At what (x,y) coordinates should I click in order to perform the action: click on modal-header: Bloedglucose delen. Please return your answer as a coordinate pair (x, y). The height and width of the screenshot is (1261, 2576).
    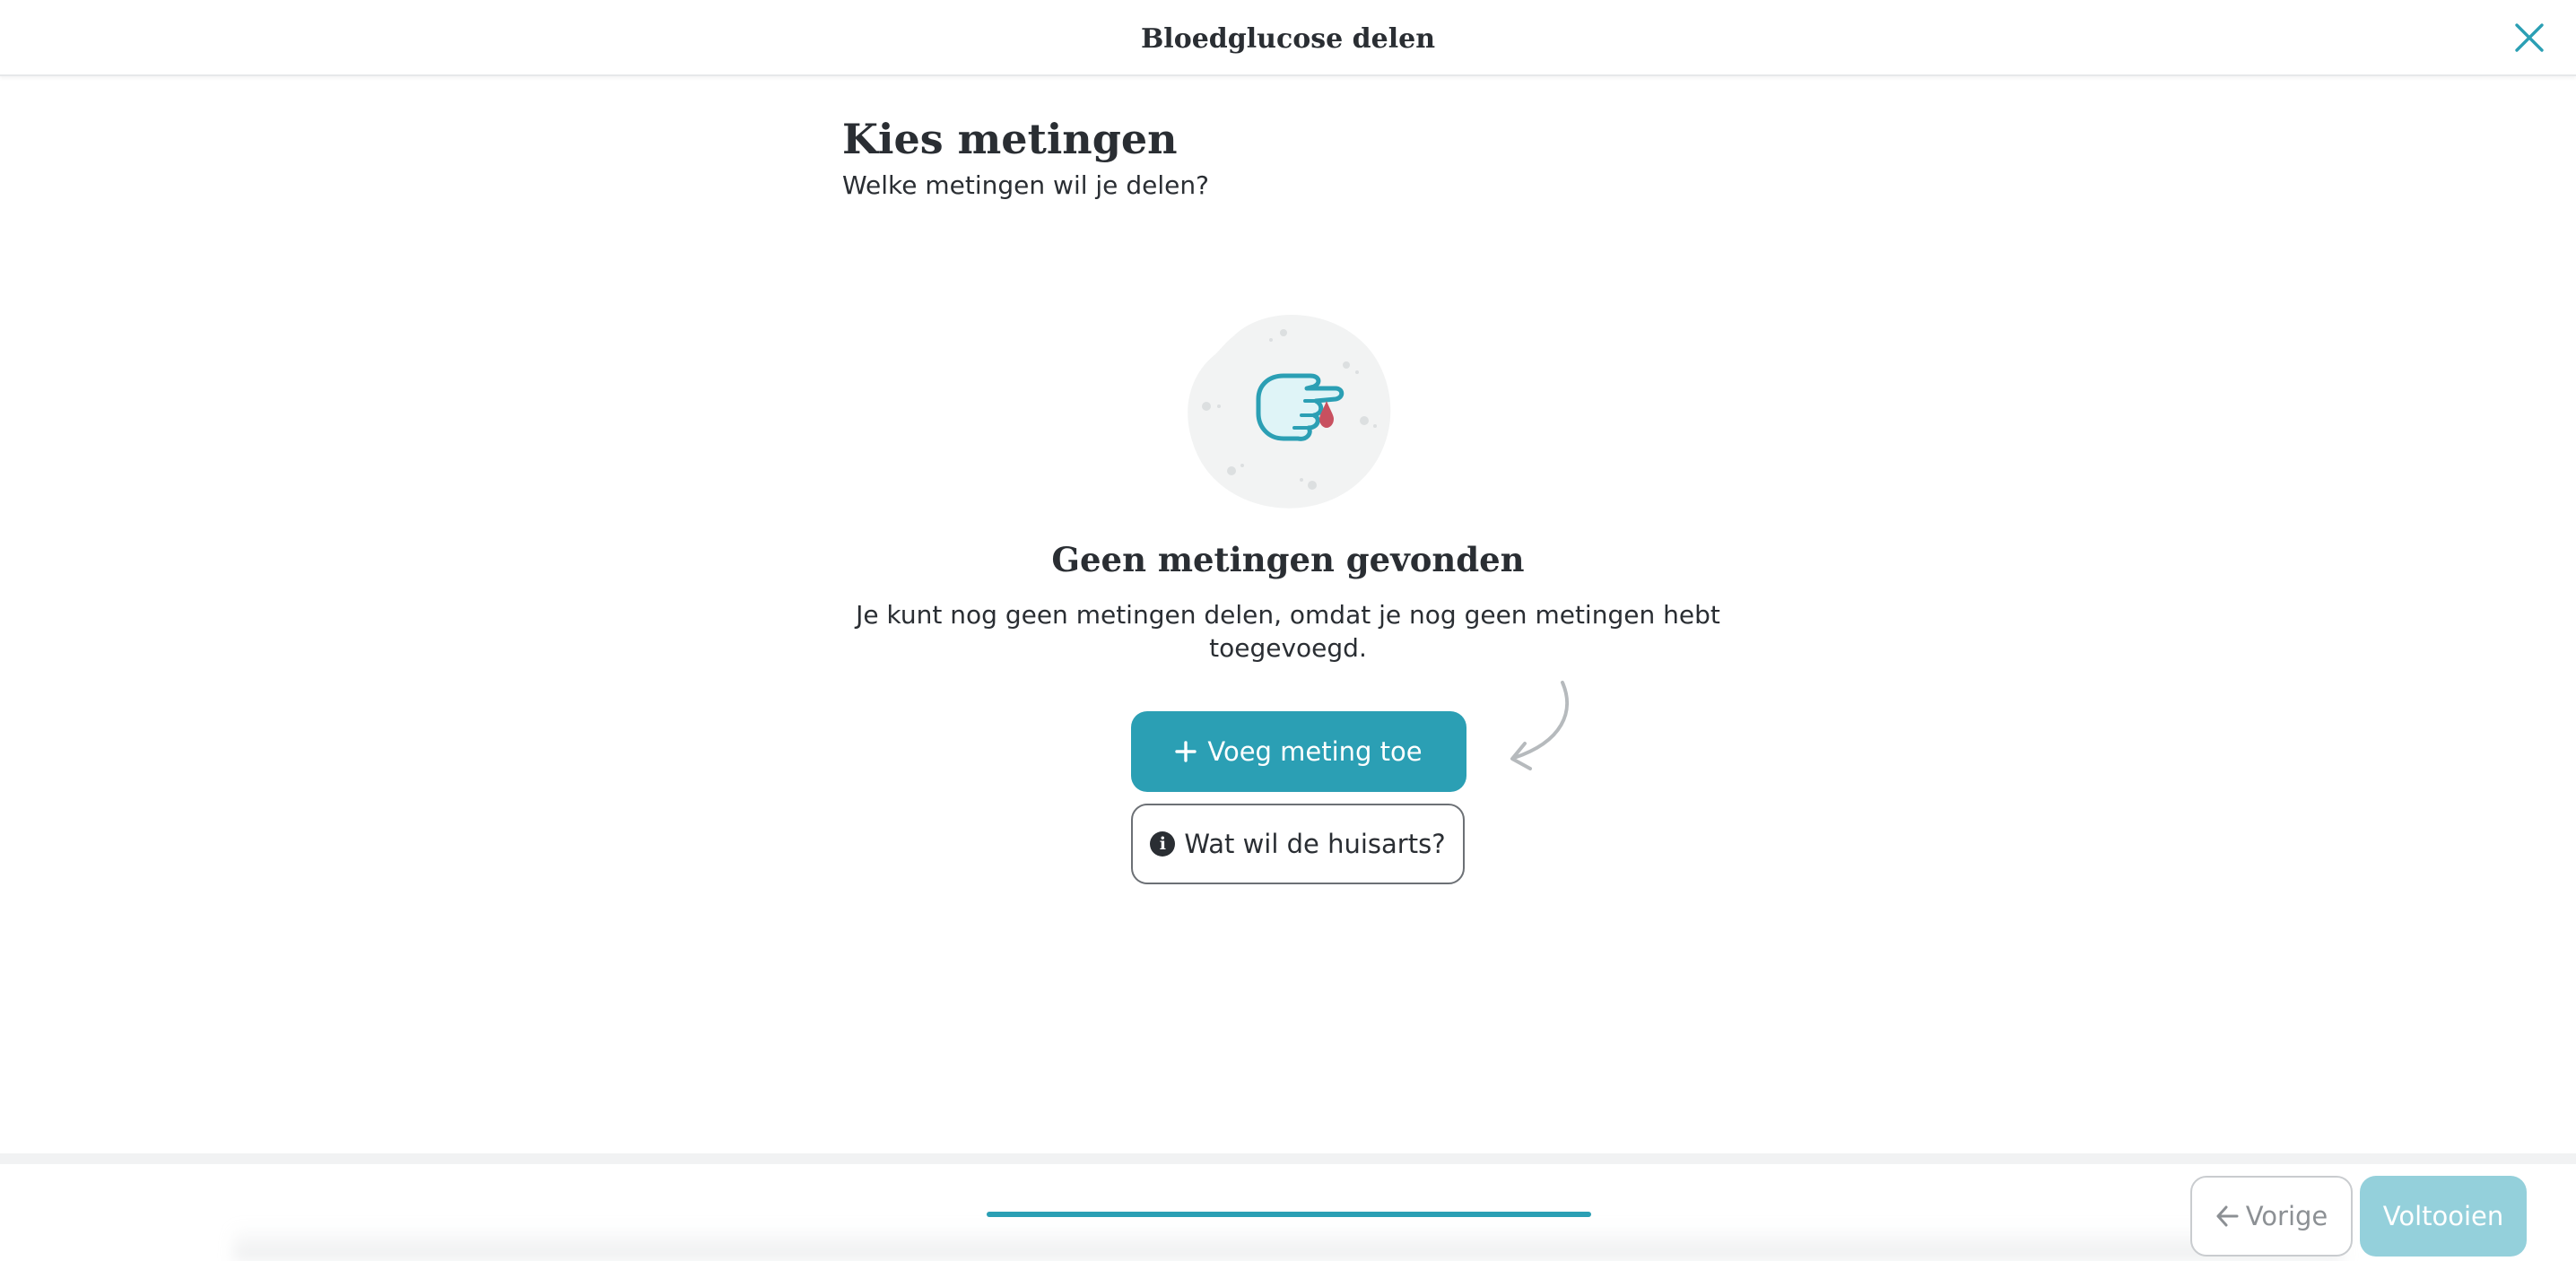
    Looking at the image, I should click on (1288, 38).